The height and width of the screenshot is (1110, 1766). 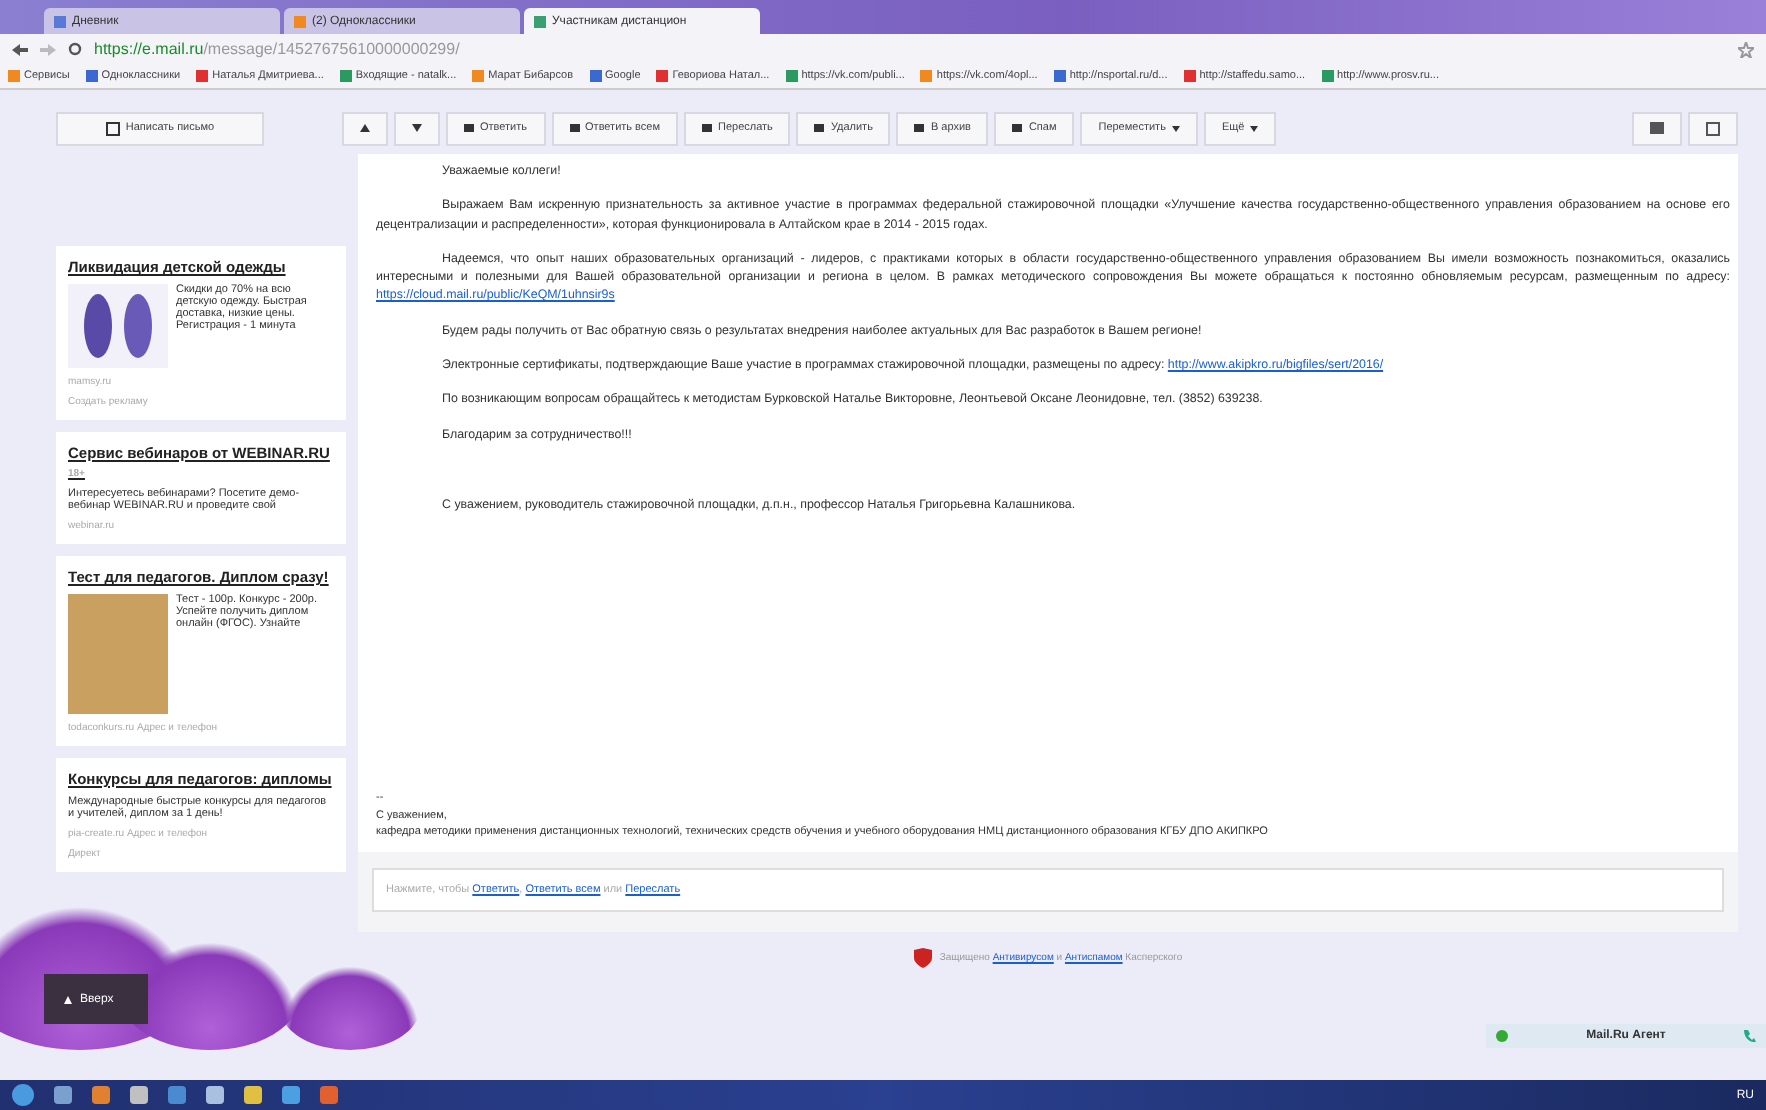 I want to click on back-icon, so click(x=20, y=49).